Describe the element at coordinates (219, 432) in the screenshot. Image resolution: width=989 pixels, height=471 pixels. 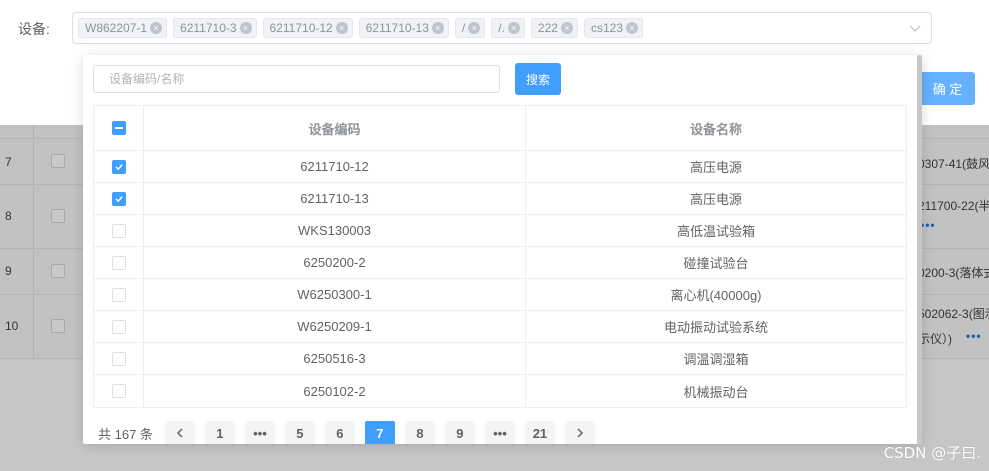
I see `page-button: 1` at that location.